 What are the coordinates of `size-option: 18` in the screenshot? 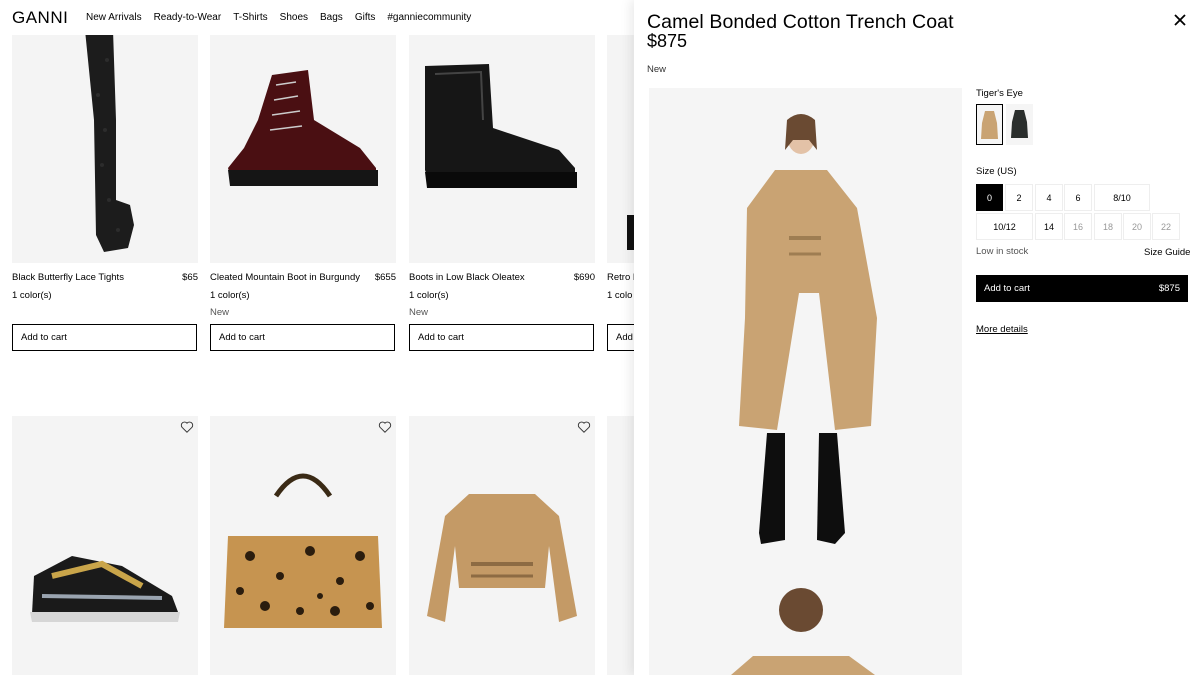 It's located at (1108, 226).